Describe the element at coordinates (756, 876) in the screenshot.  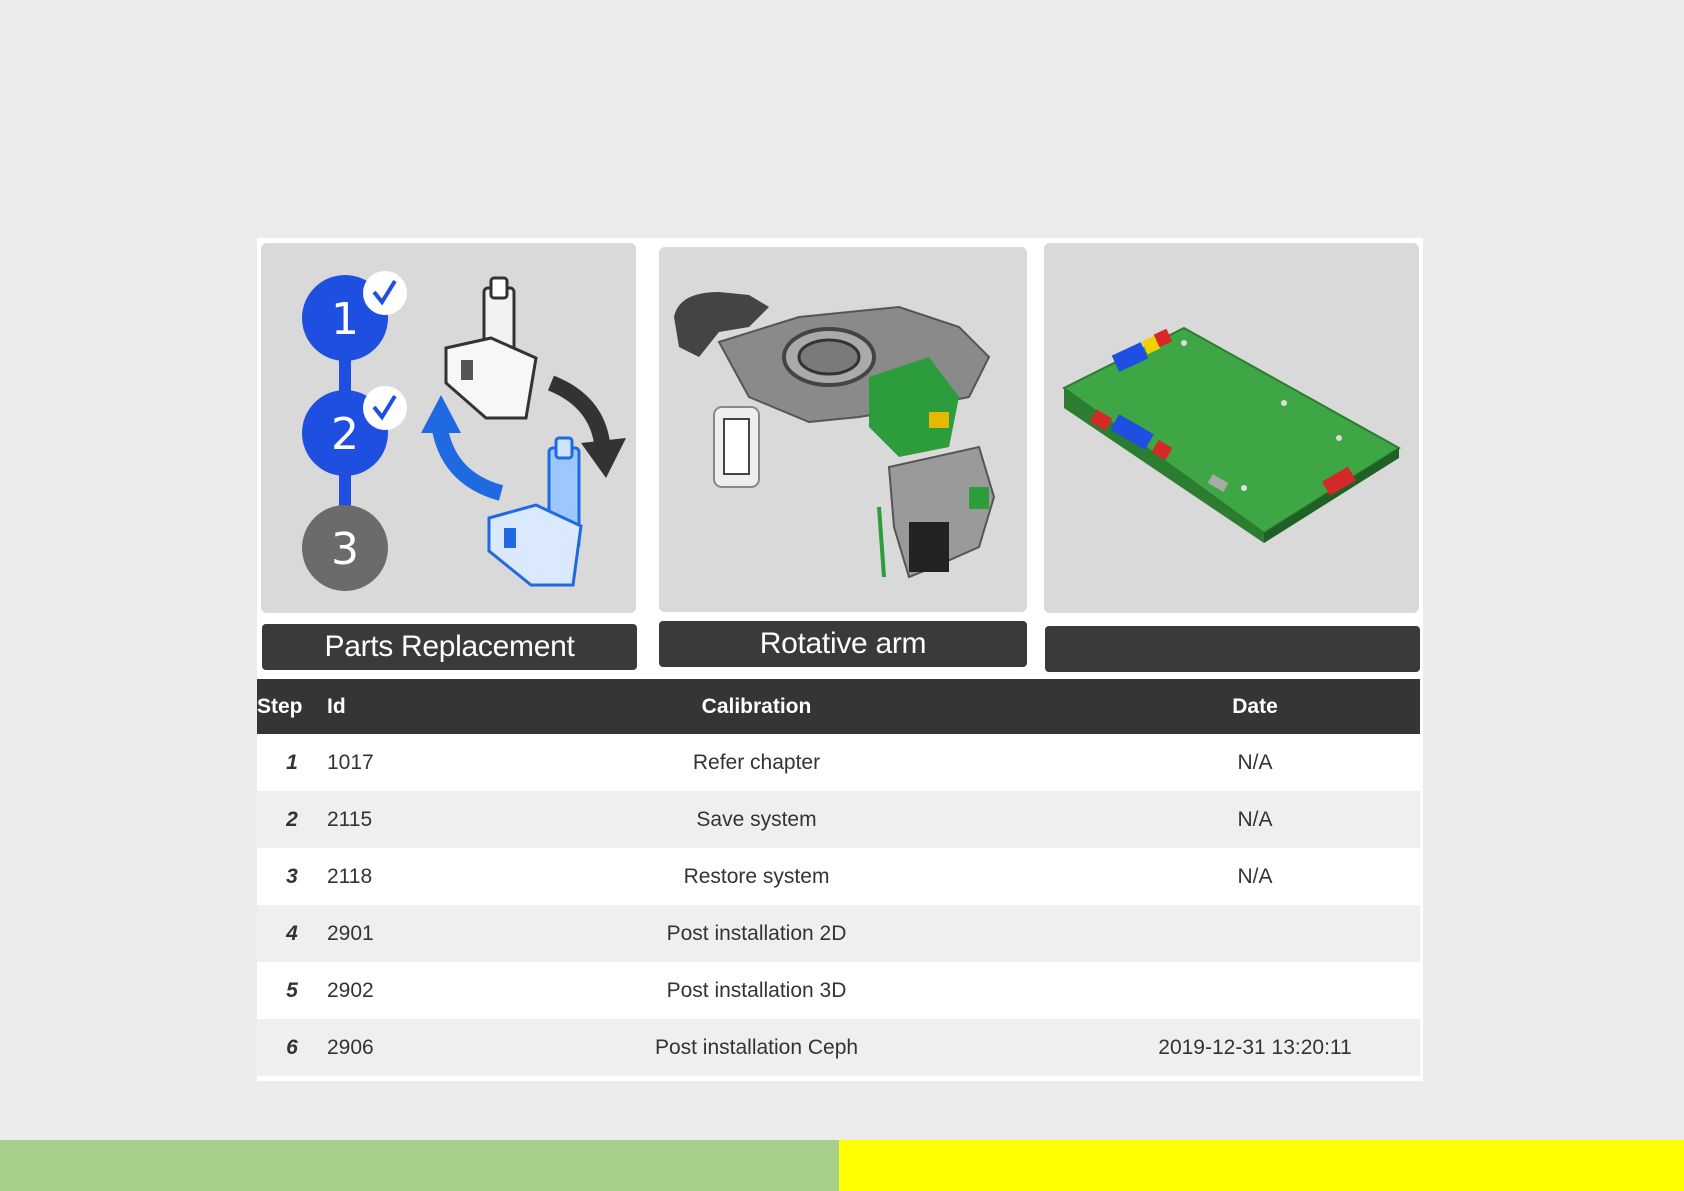
I see `calibration-link: Restore system` at that location.